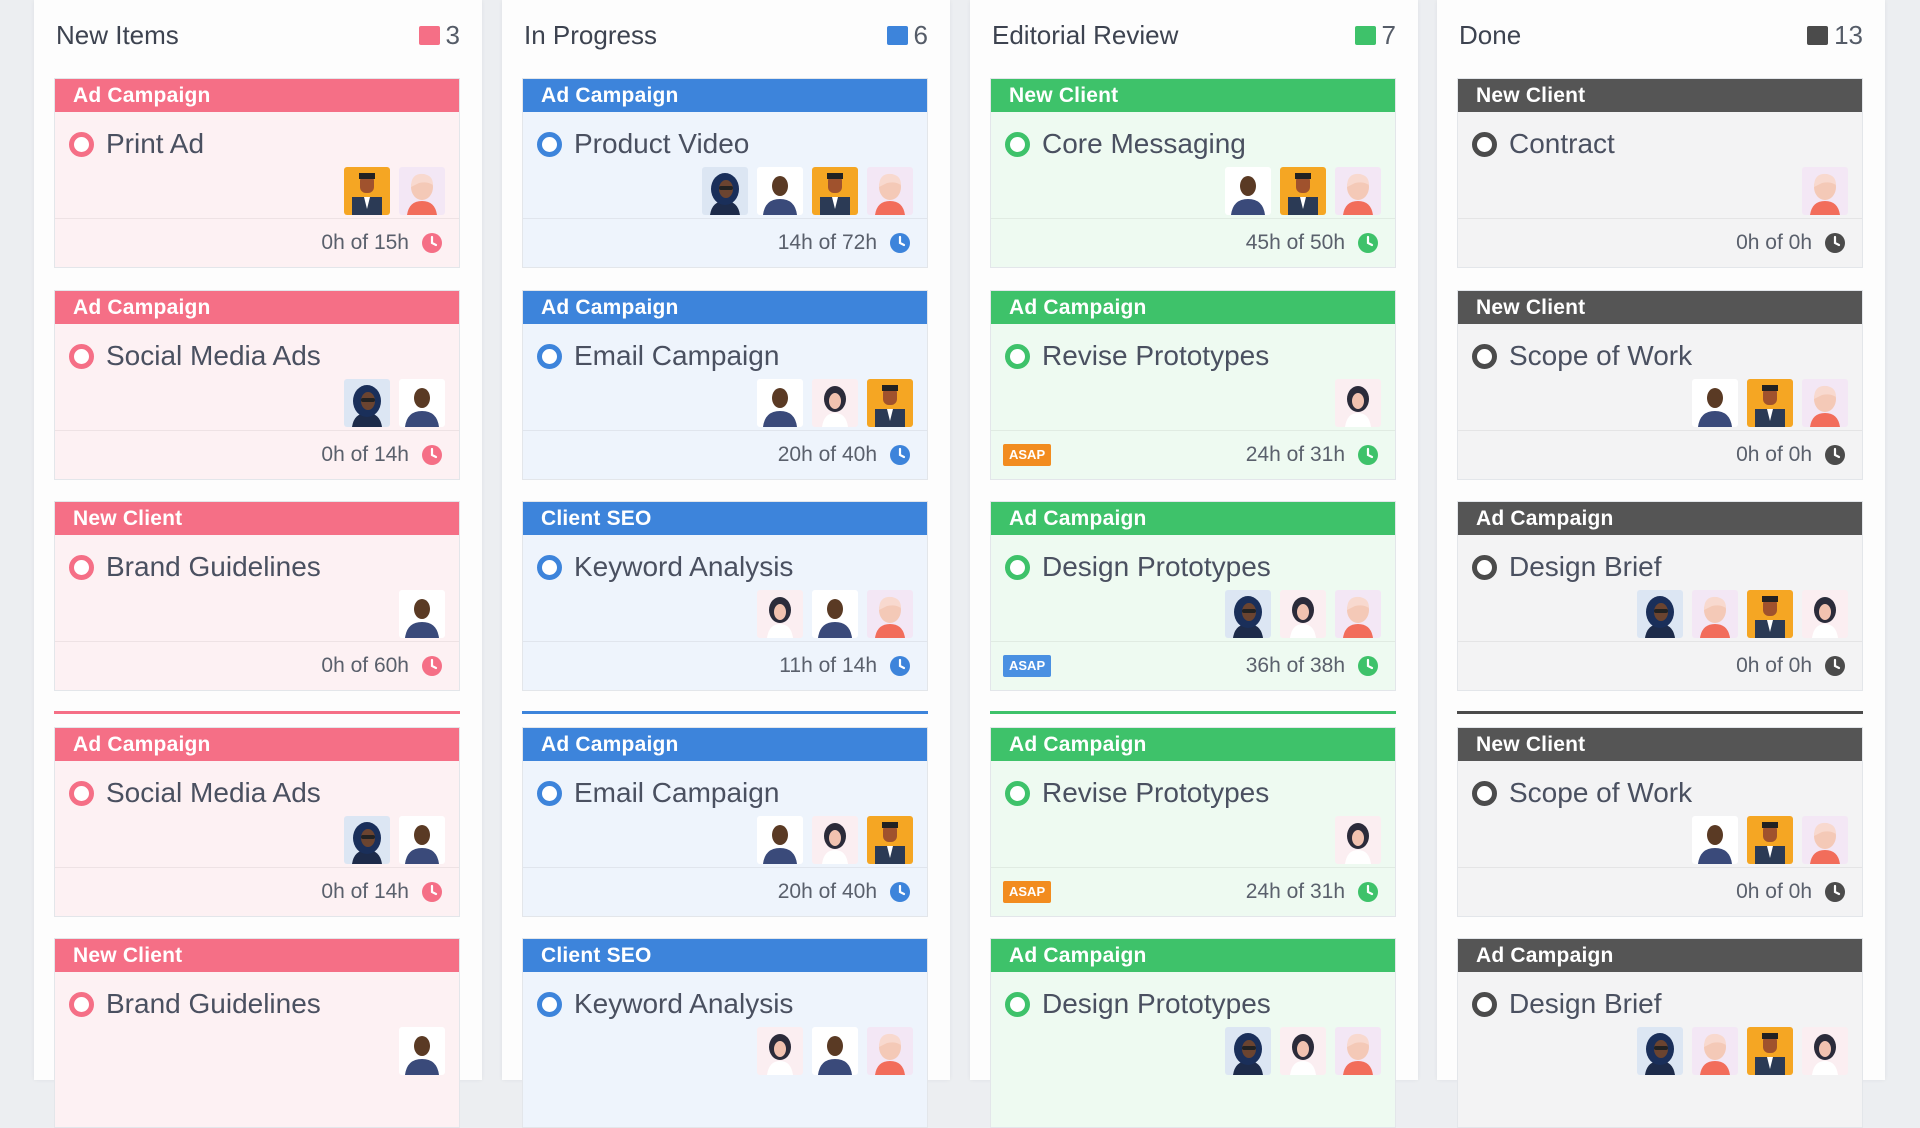 This screenshot has height=1128, width=1920. What do you see at coordinates (257, 596) in the screenshot?
I see `task-card: New Client Brand Guidelines 0h of 60h` at bounding box center [257, 596].